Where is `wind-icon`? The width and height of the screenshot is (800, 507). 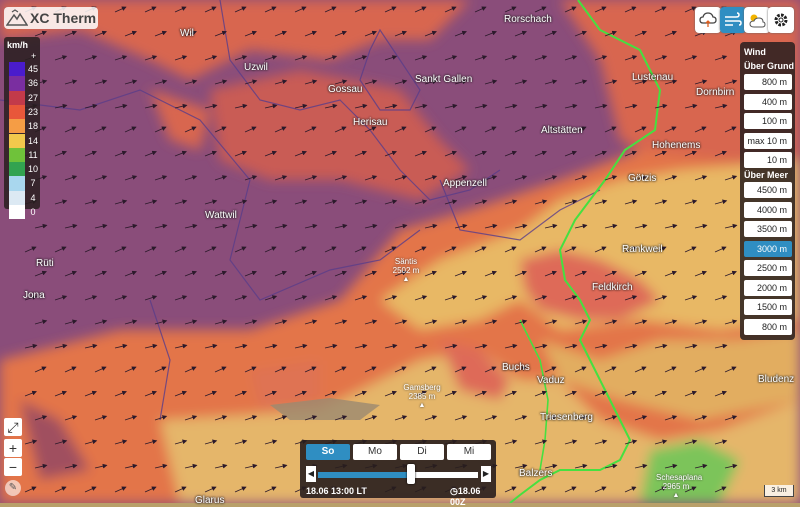
wind-icon is located at coordinates (733, 19).